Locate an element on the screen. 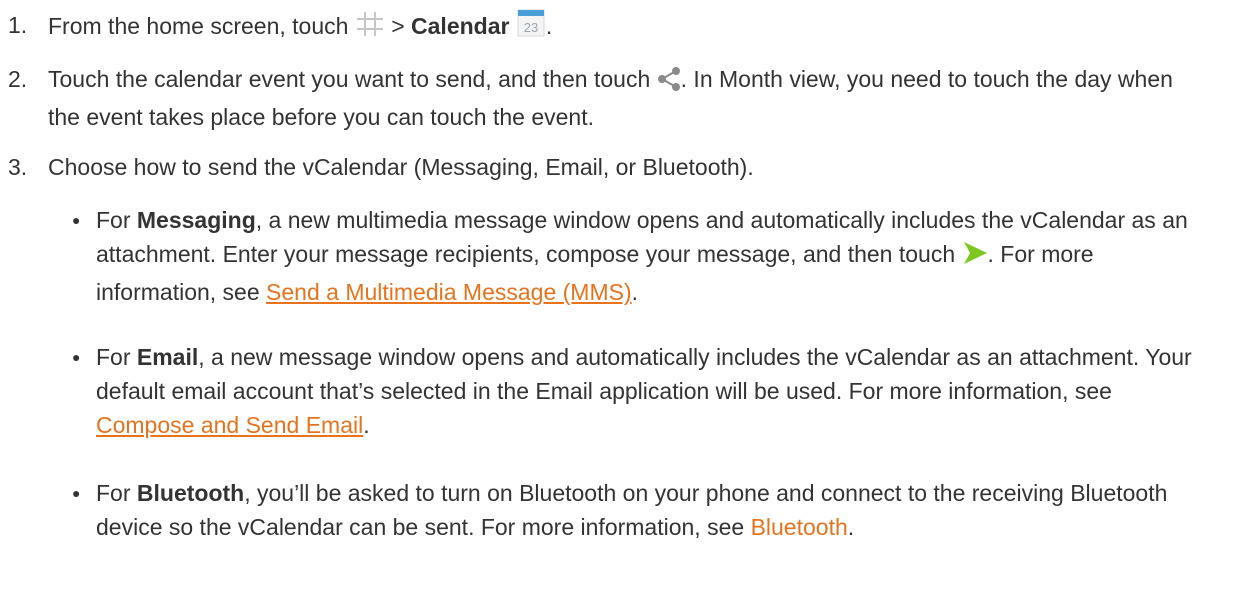 The width and height of the screenshot is (1234, 611). step-number: 2. is located at coordinates (18, 79).